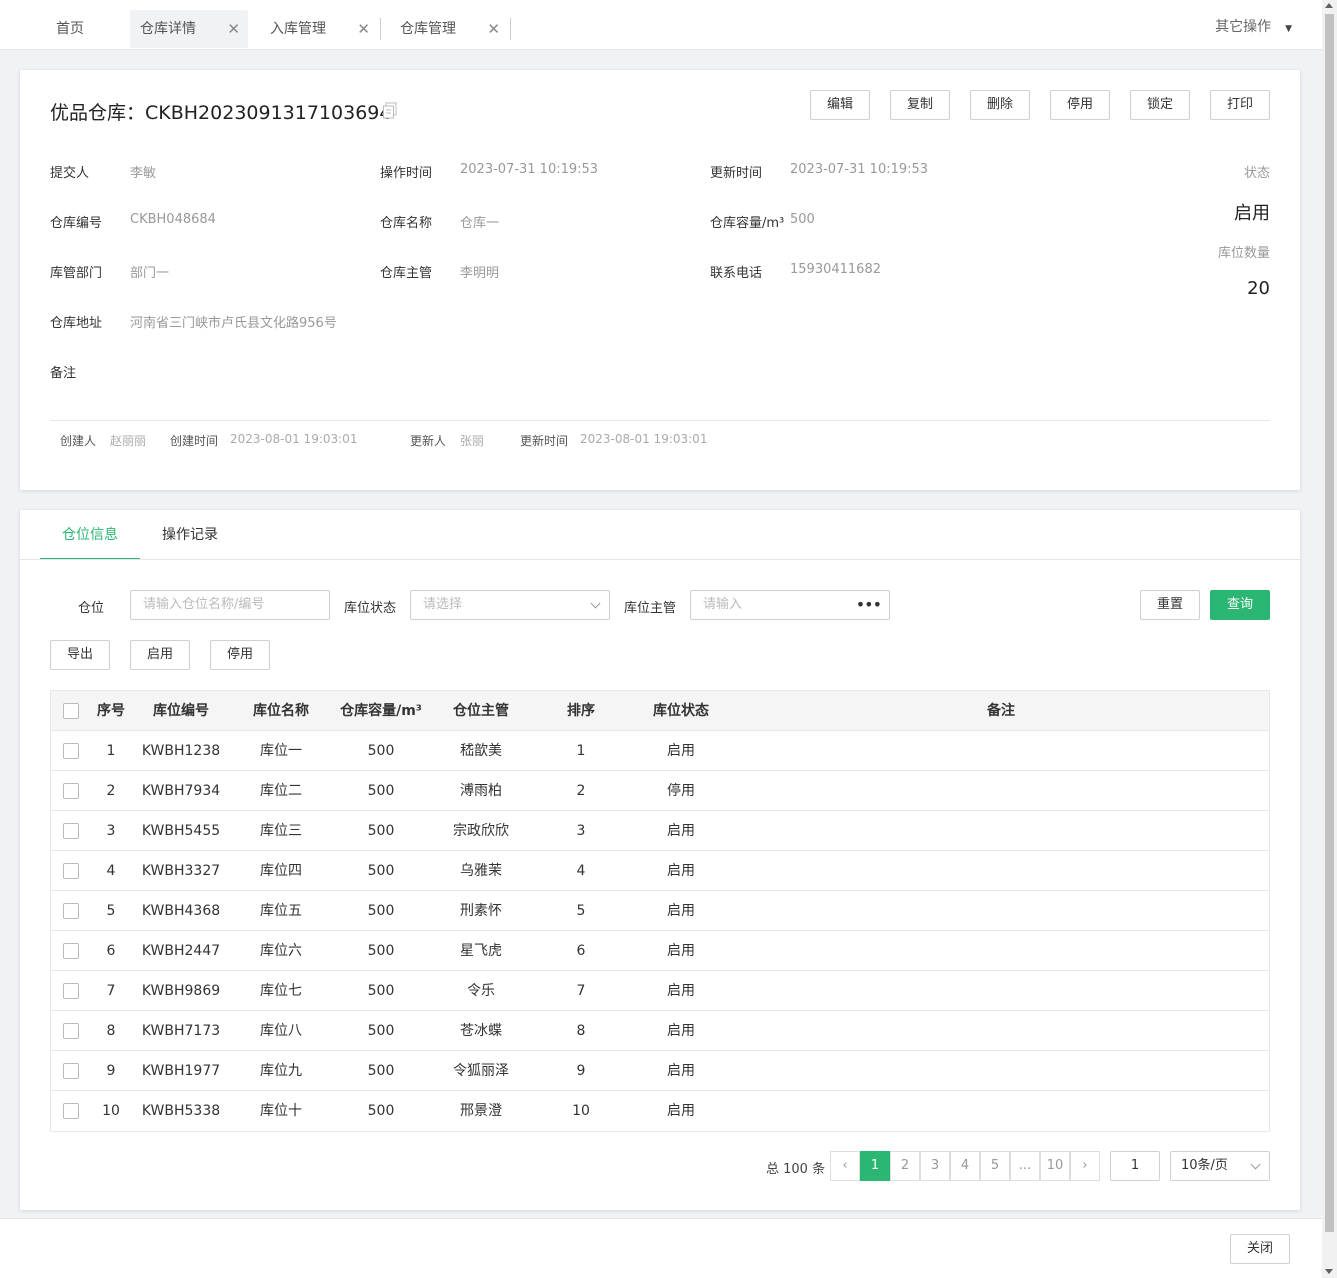  I want to click on scroll-up-icon, so click(1329, 5).